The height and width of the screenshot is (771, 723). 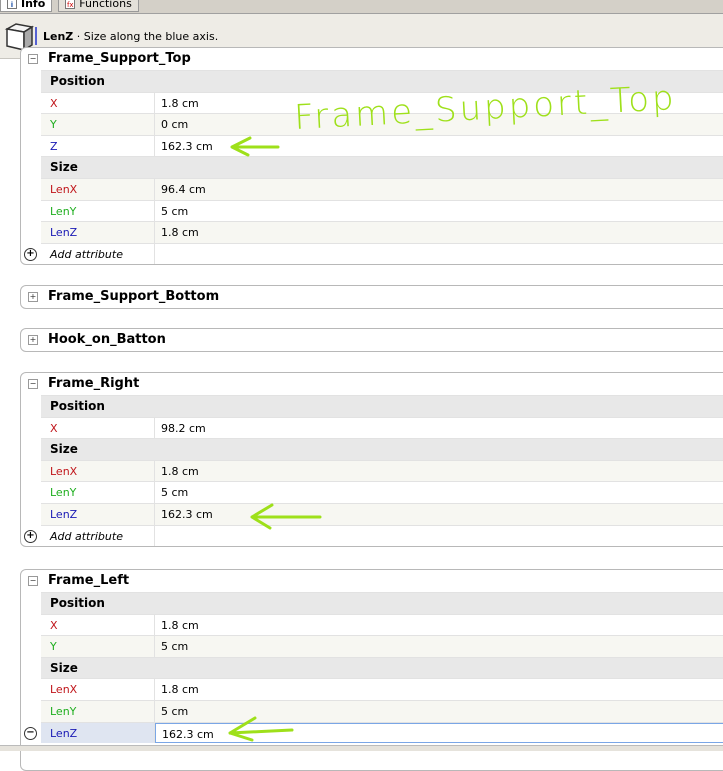 I want to click on attribute-row-lenz: LenZ 1.8 cm, so click(x=382, y=232).